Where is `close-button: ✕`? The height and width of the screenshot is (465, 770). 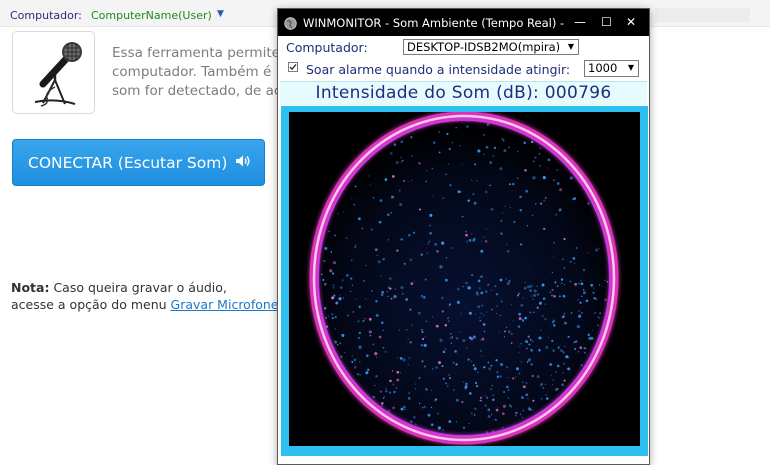
close-button: ✕ is located at coordinates (631, 22).